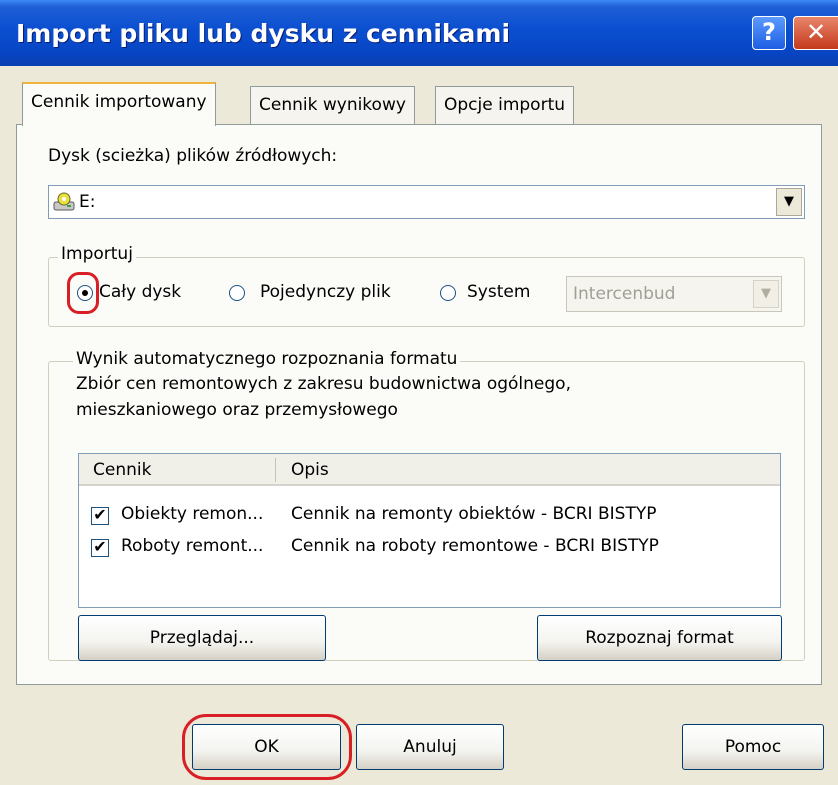 The image size is (838, 785). I want to click on column-header-opis: Opis, so click(310, 470).